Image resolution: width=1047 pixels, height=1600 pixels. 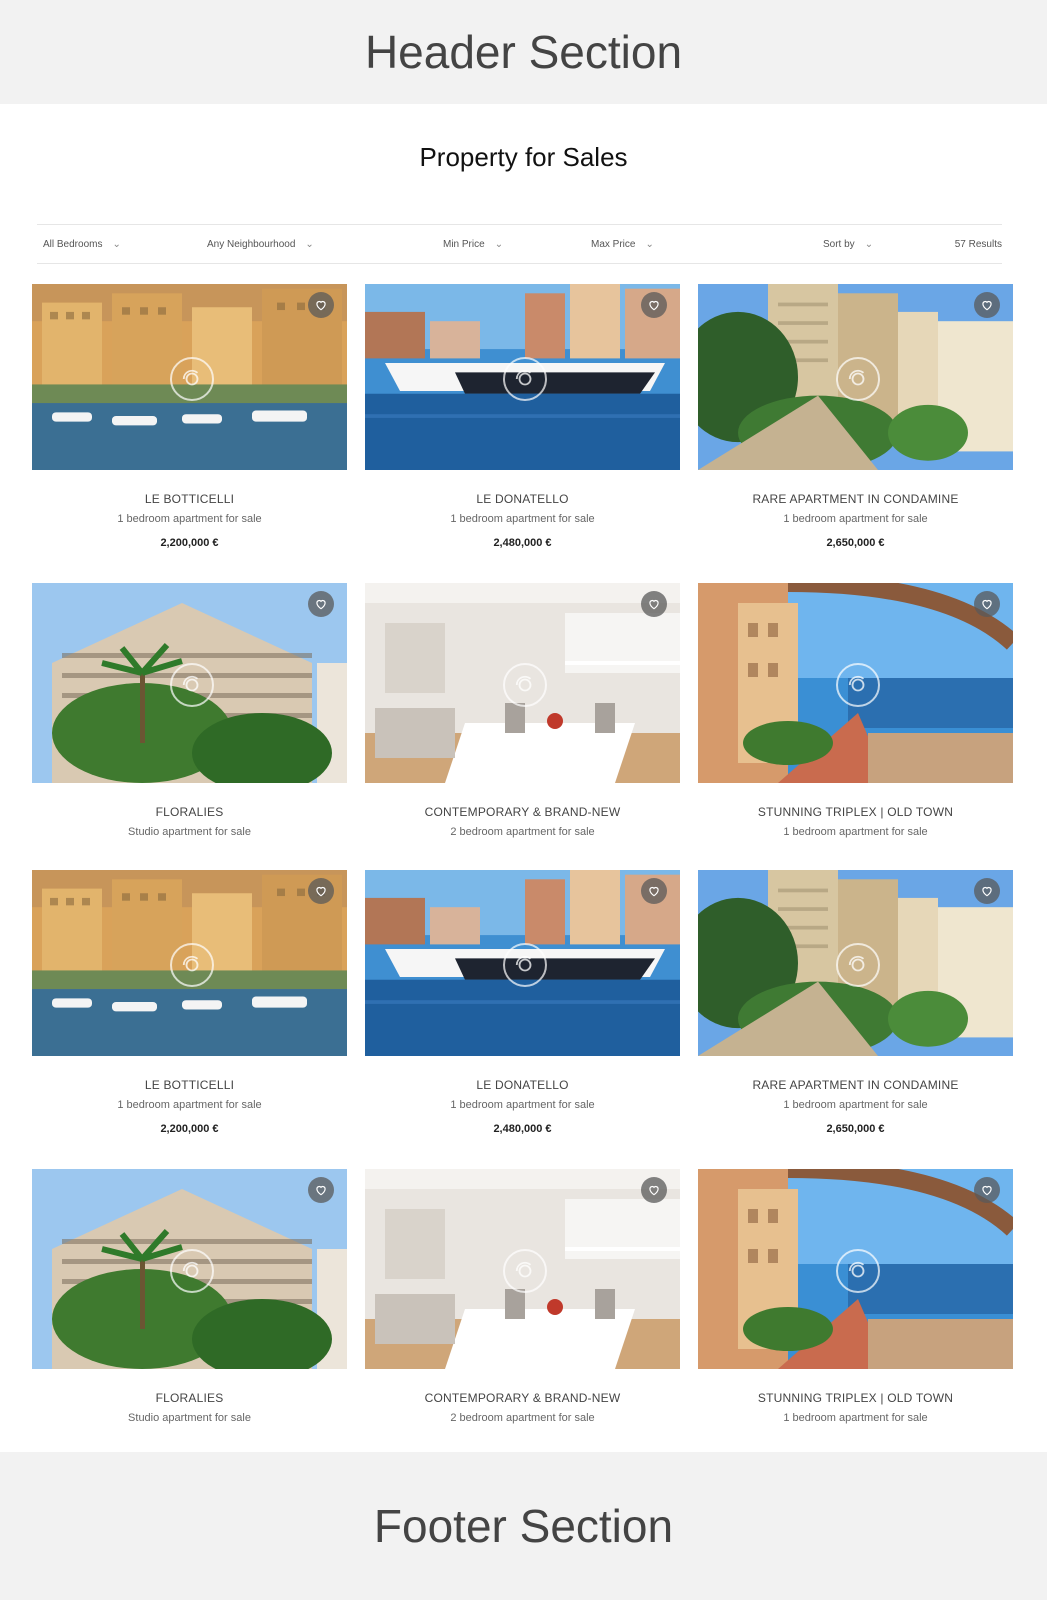 I want to click on sort-filter: Sort by ⌄, so click(x=848, y=244).